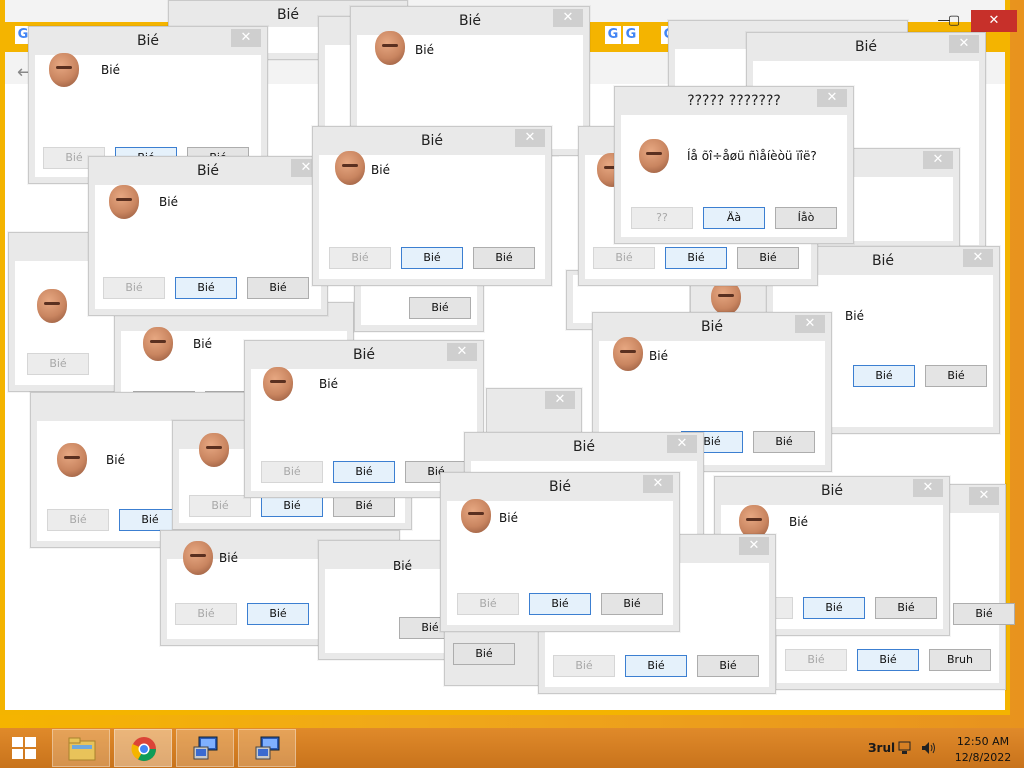 The image size is (1024, 768). What do you see at coordinates (929, 748) in the screenshot?
I see `volume-icon` at bounding box center [929, 748].